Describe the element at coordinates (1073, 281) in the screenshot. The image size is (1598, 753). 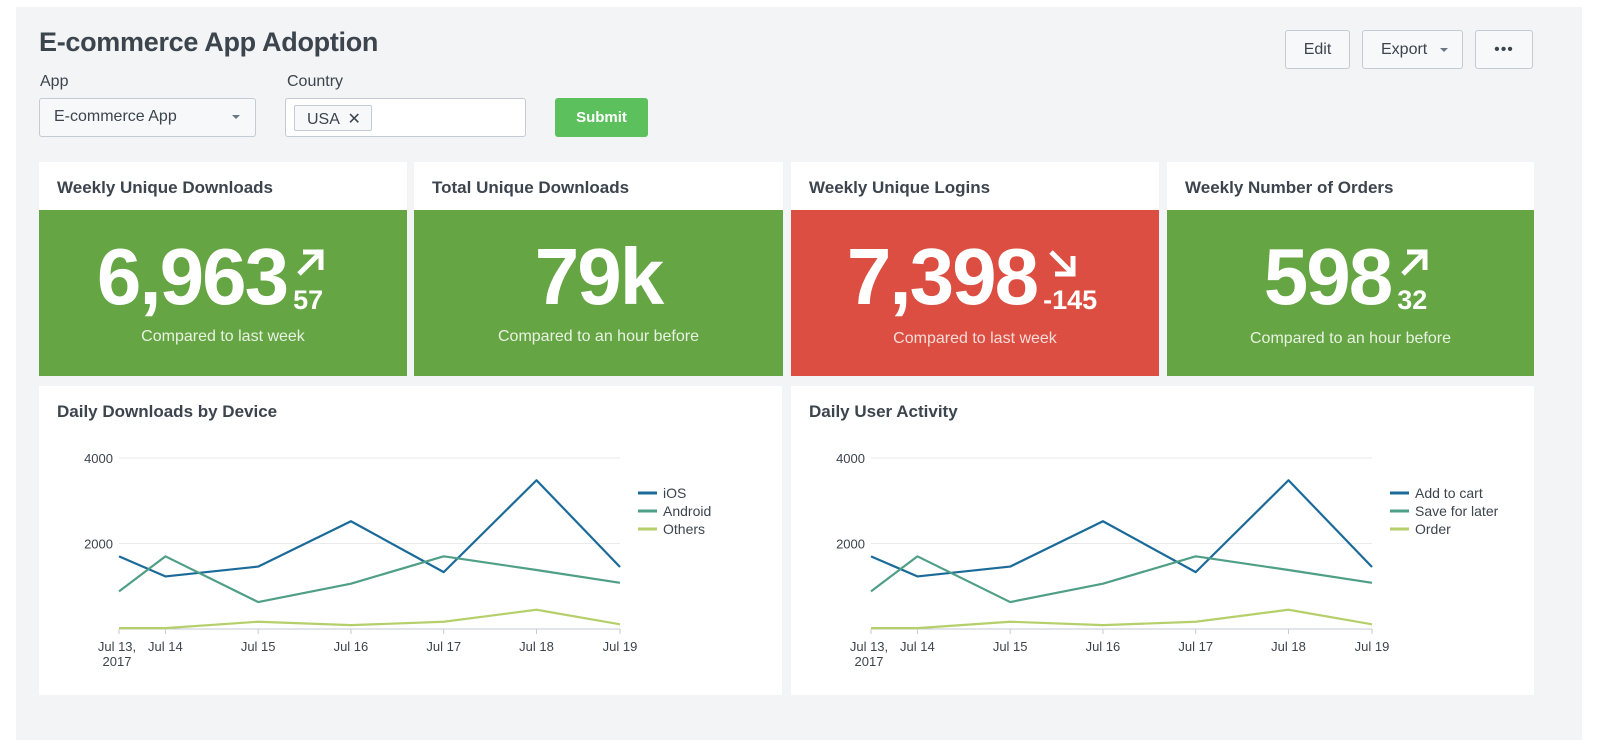
I see `kpi-delta: -145` at that location.